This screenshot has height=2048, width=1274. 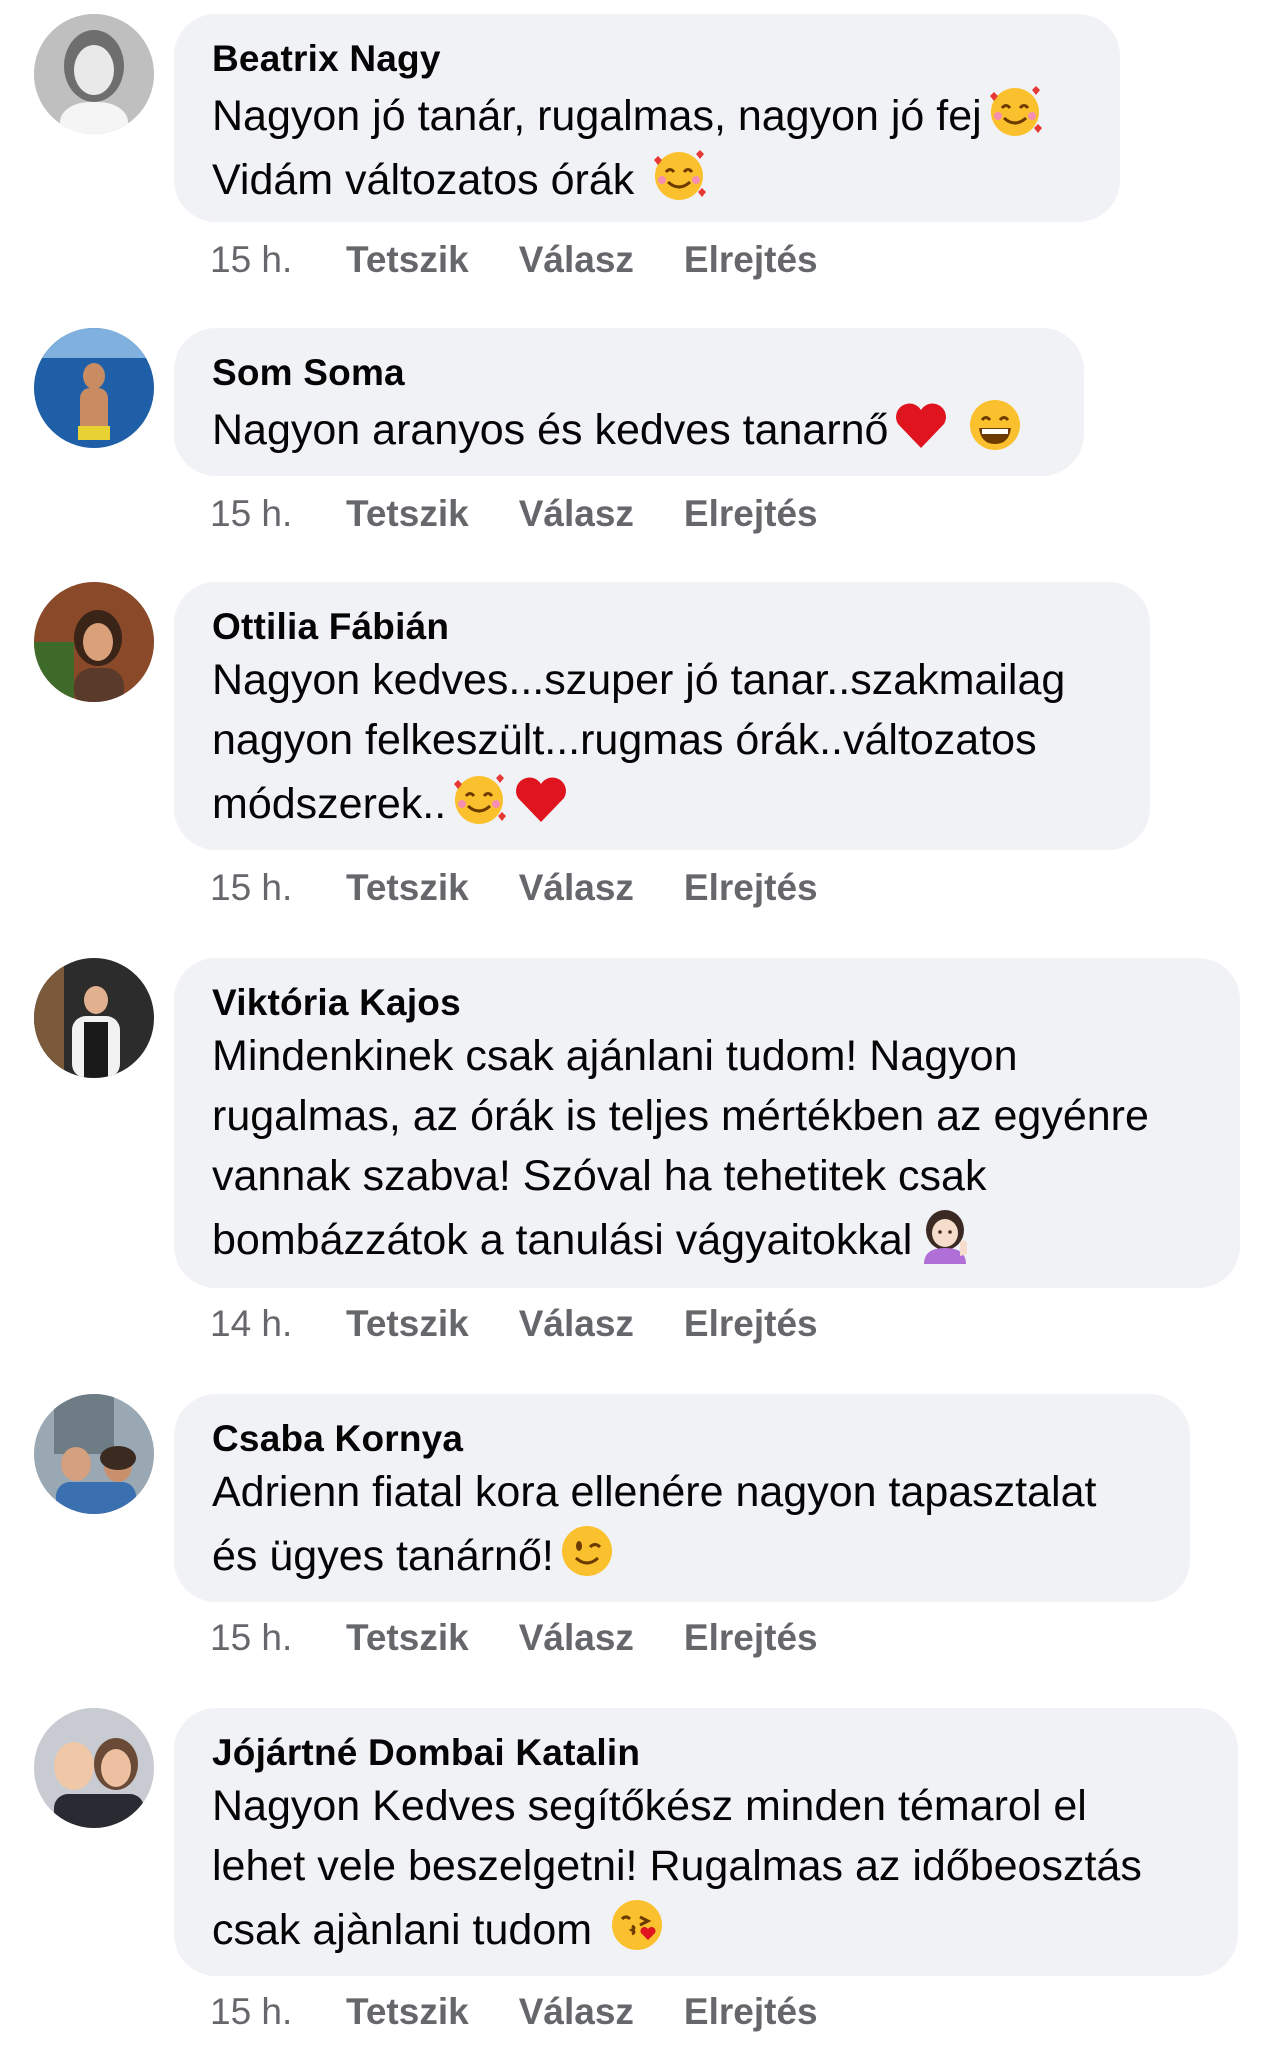 What do you see at coordinates (383, 1556) in the screenshot?
I see `comment-line: és ügyes tanárnő!` at bounding box center [383, 1556].